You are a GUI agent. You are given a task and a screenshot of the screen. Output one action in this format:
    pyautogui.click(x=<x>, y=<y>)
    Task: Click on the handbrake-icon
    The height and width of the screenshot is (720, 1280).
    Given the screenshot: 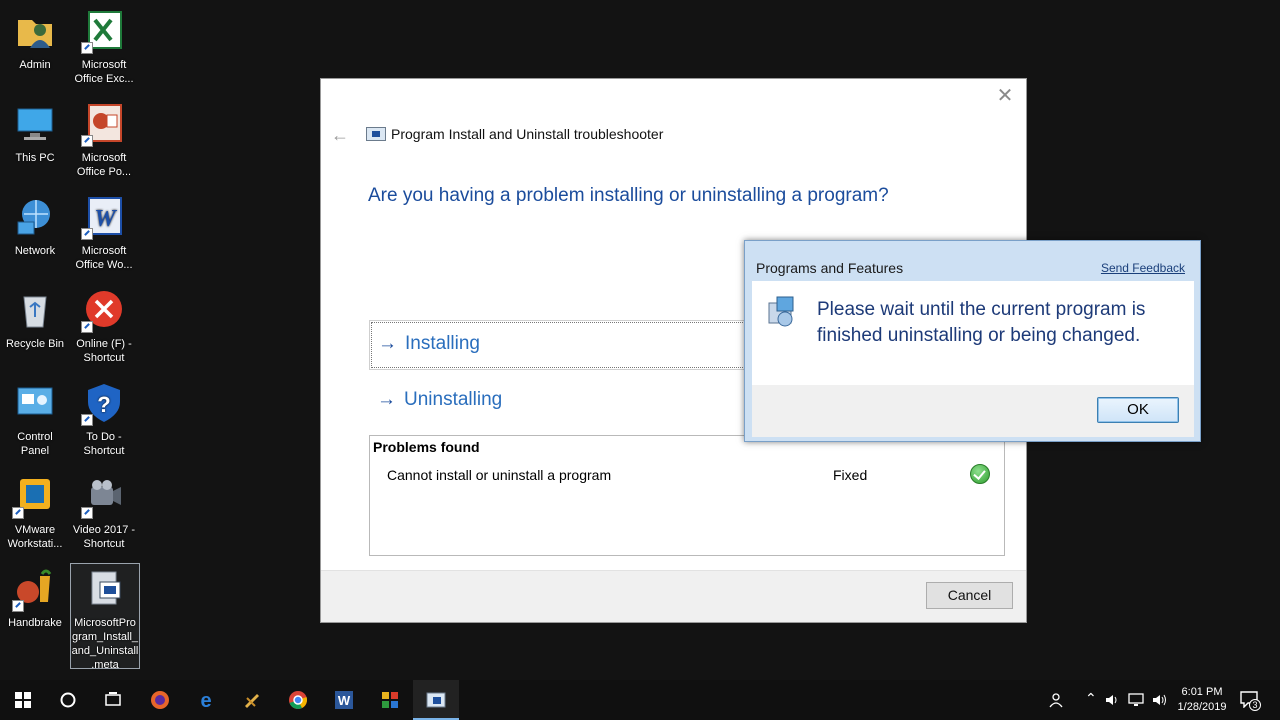 What is the action you would take?
    pyautogui.click(x=34, y=590)
    